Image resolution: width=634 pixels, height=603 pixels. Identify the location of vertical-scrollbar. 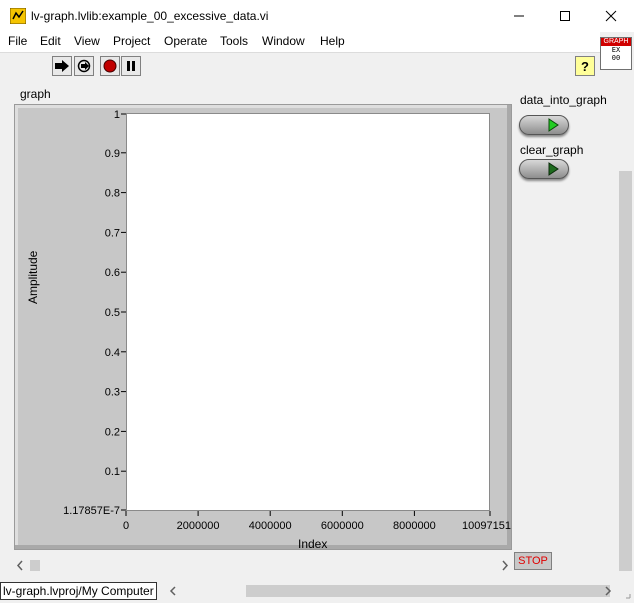
(625, 327).